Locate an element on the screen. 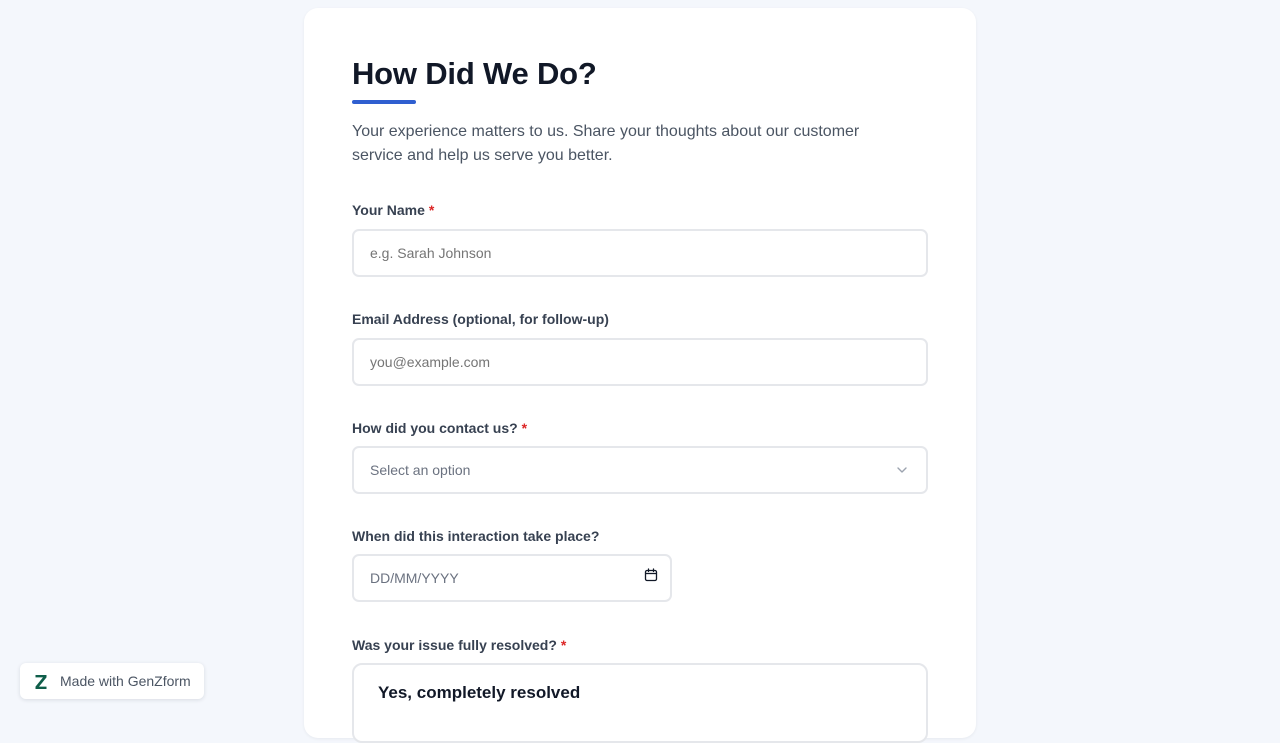  name-field-label: Your Name * is located at coordinates (393, 210).